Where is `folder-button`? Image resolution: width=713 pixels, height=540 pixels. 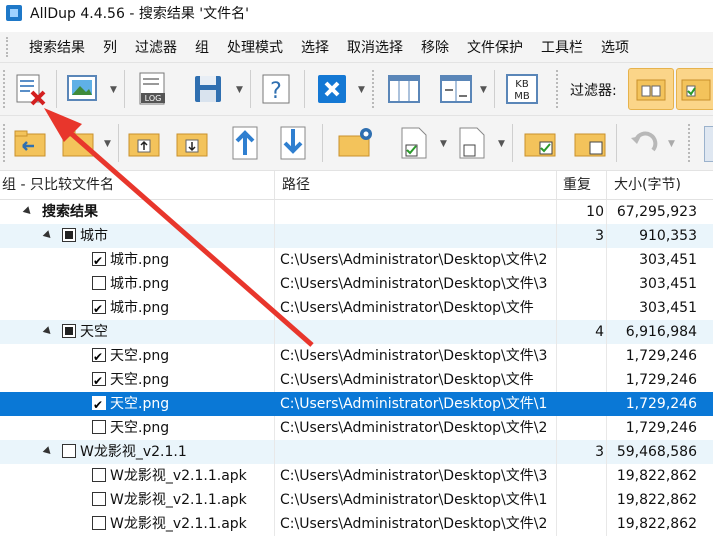
folder-button is located at coordinates (78, 143).